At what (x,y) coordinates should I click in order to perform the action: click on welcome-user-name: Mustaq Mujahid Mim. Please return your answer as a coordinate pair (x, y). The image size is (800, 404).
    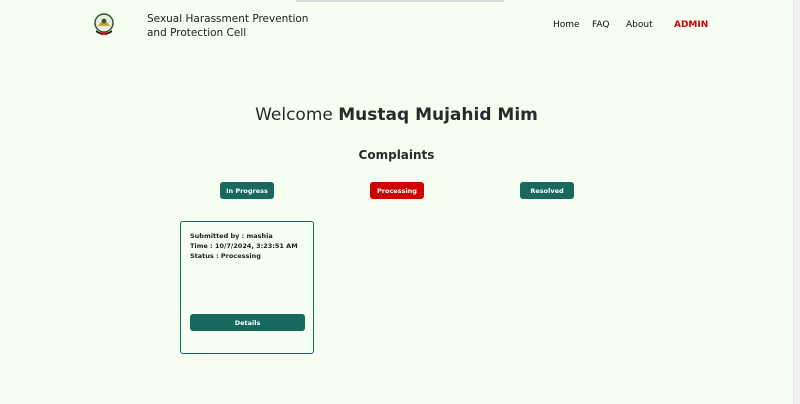
    Looking at the image, I should click on (438, 115).